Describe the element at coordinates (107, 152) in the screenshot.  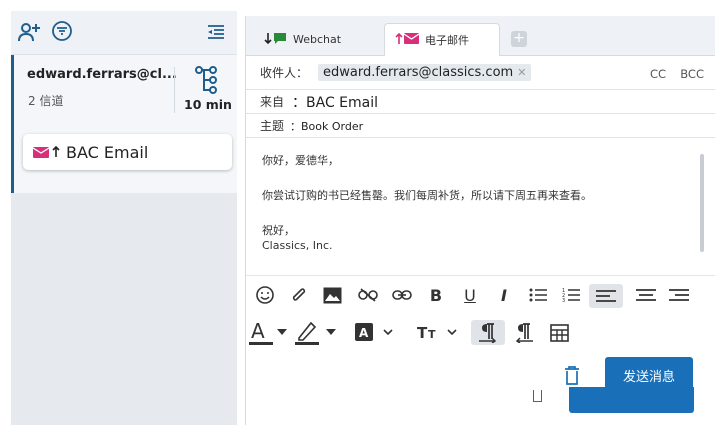
I see `channel-card-label: BAC Email` at that location.